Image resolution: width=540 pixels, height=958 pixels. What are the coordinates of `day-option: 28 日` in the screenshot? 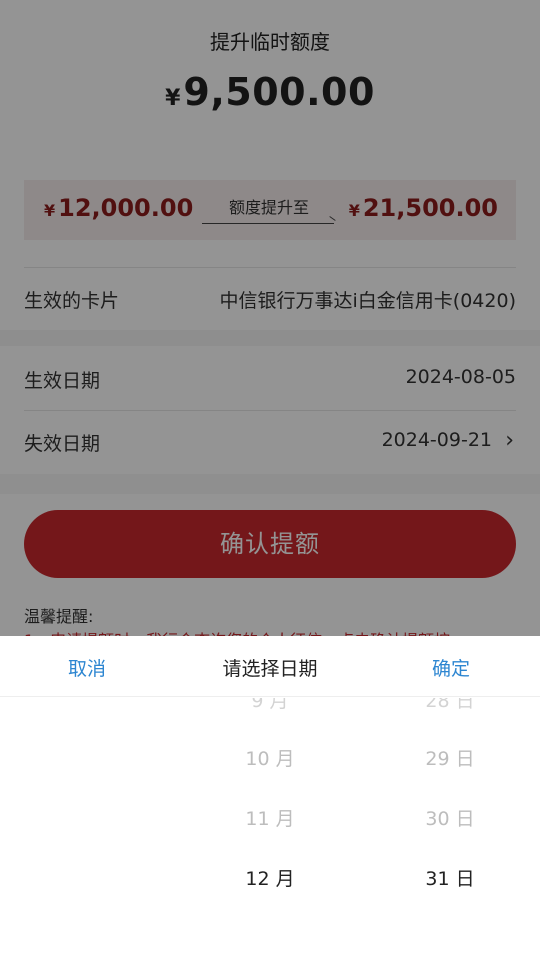 It's located at (450, 706).